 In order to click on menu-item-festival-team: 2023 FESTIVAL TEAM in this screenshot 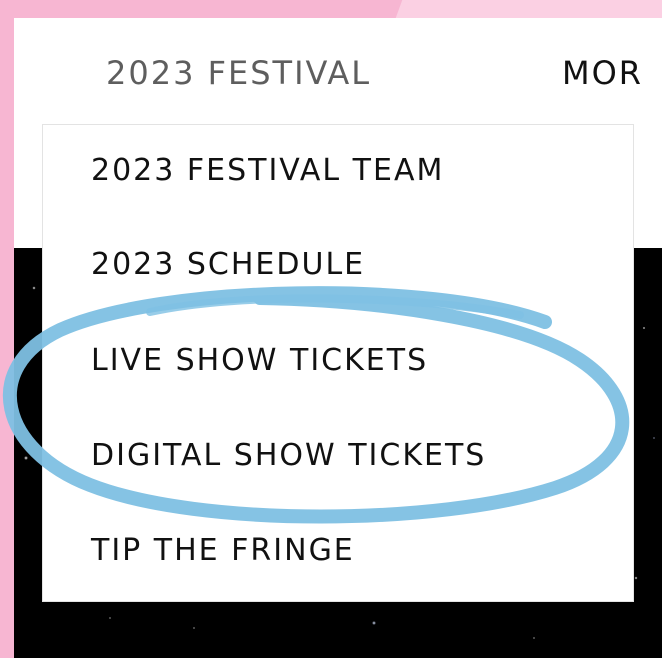, I will do `click(267, 170)`.